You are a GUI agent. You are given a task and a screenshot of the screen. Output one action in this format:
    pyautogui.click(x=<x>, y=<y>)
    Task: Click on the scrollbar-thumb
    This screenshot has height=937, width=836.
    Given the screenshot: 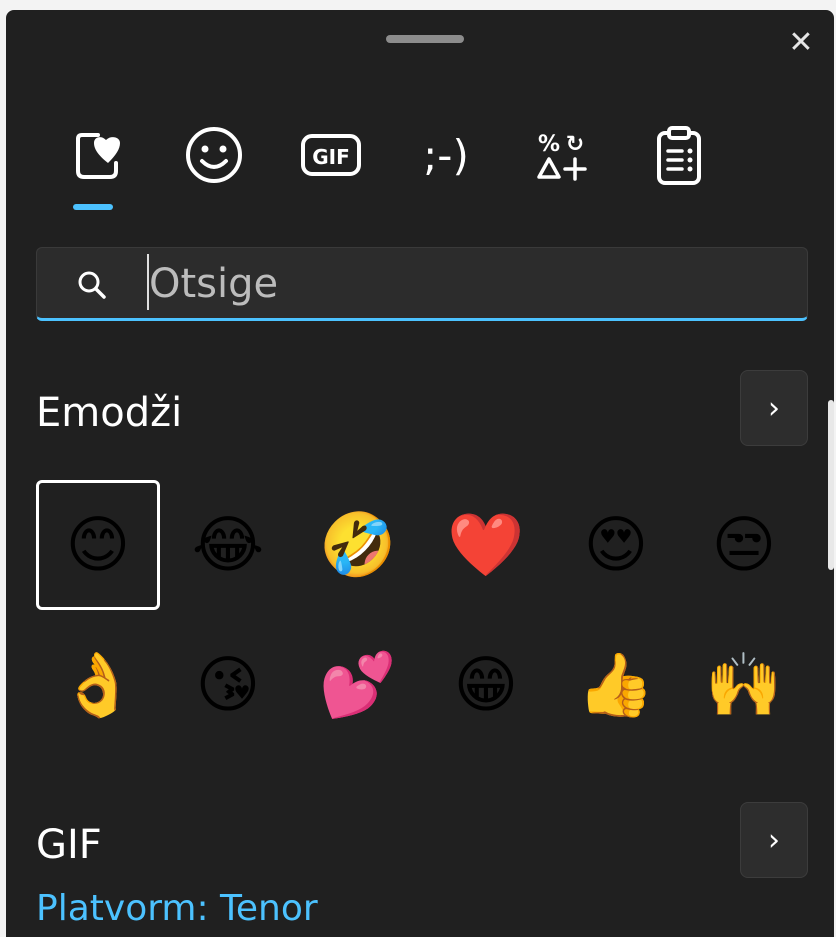 What is the action you would take?
    pyautogui.click(x=831, y=485)
    